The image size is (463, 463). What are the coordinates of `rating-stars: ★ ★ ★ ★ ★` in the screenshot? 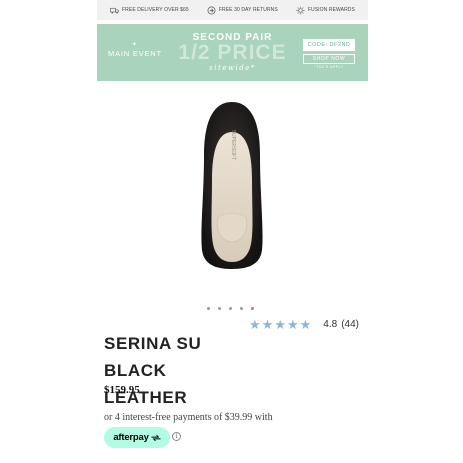 It's located at (280, 324).